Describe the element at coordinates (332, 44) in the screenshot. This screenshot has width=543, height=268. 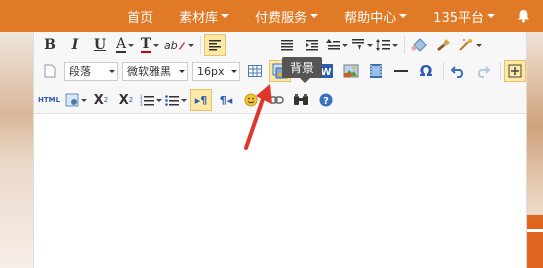
I see `spacing-top-icon` at that location.